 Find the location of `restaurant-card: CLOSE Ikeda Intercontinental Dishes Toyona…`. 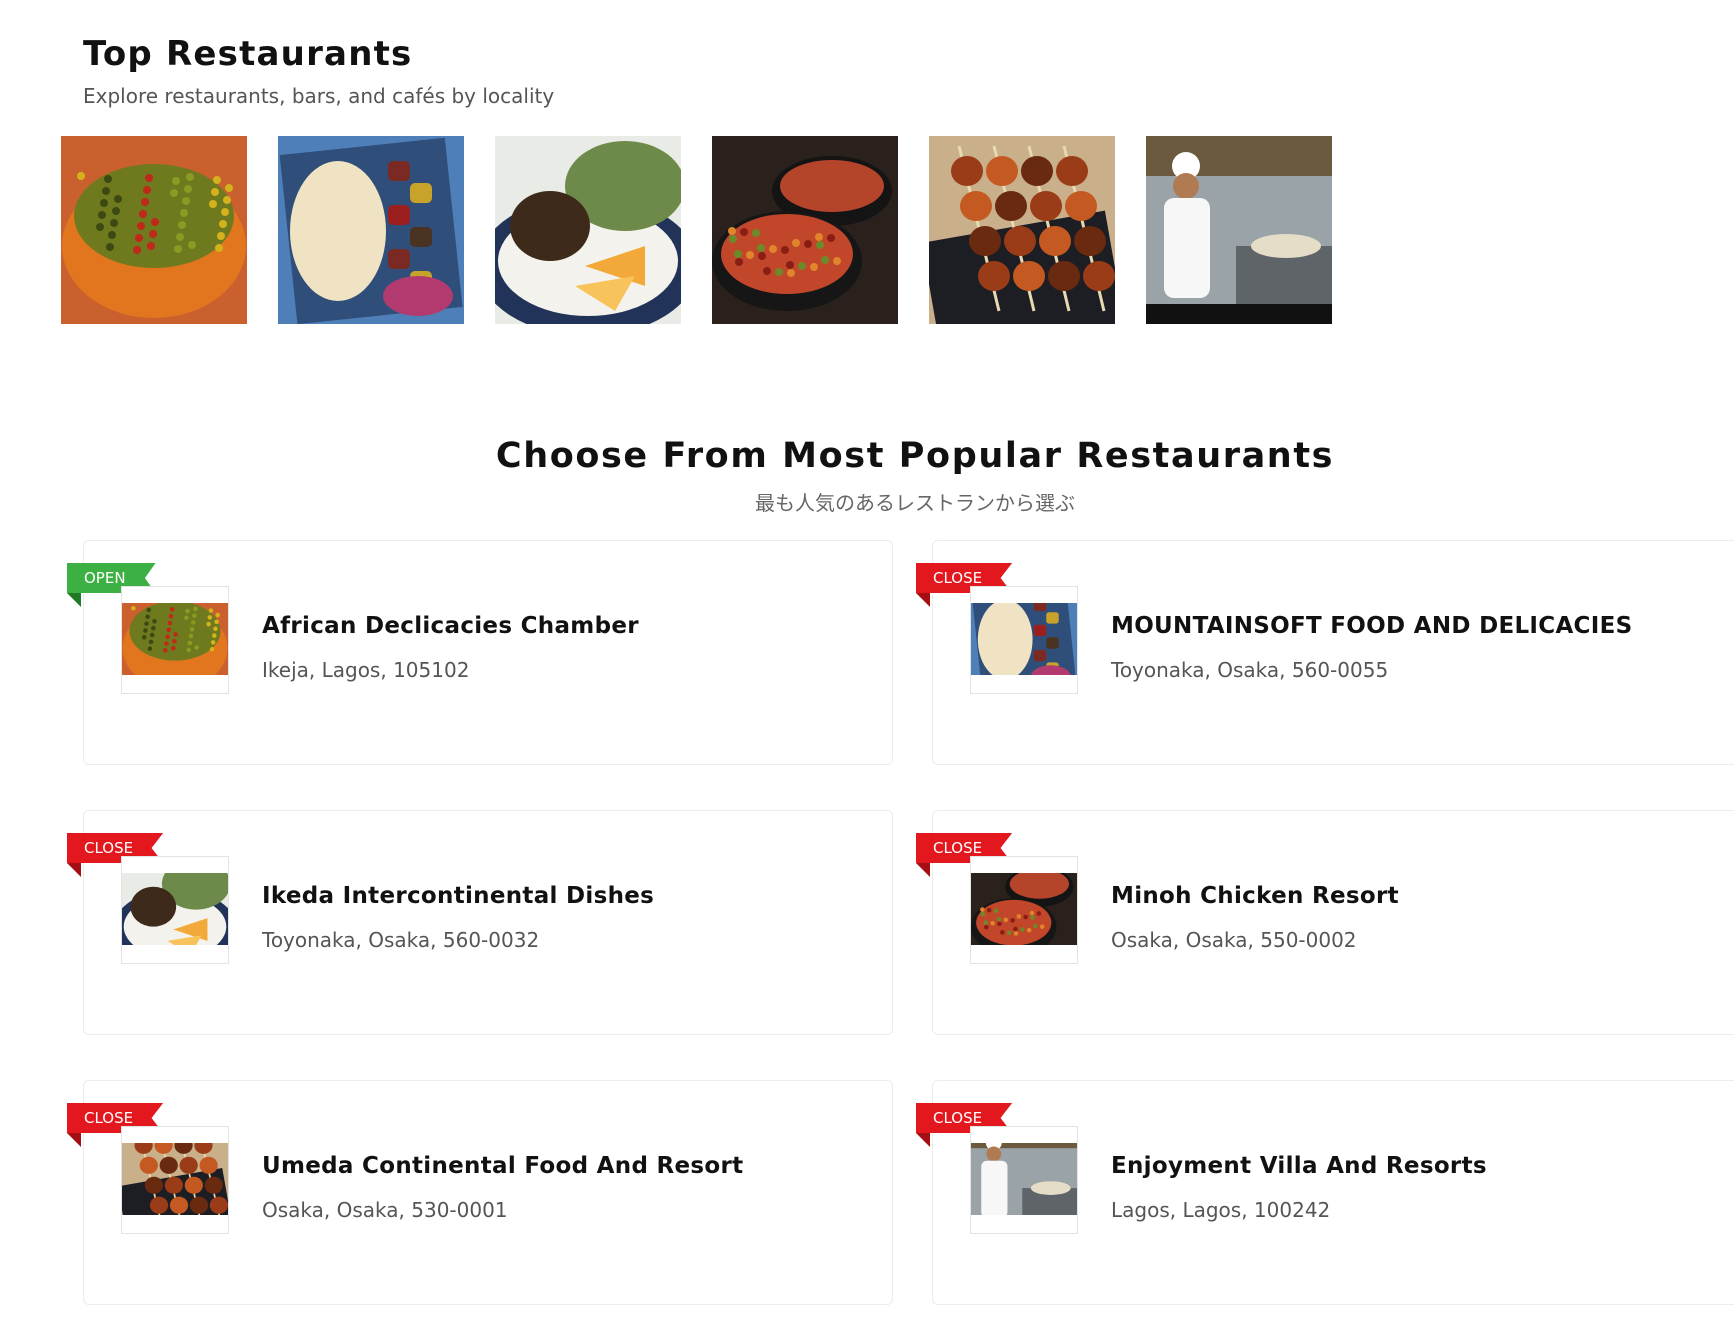

restaurant-card: CLOSE Ikeda Intercontinental Dishes Toyona… is located at coordinates (480, 922).